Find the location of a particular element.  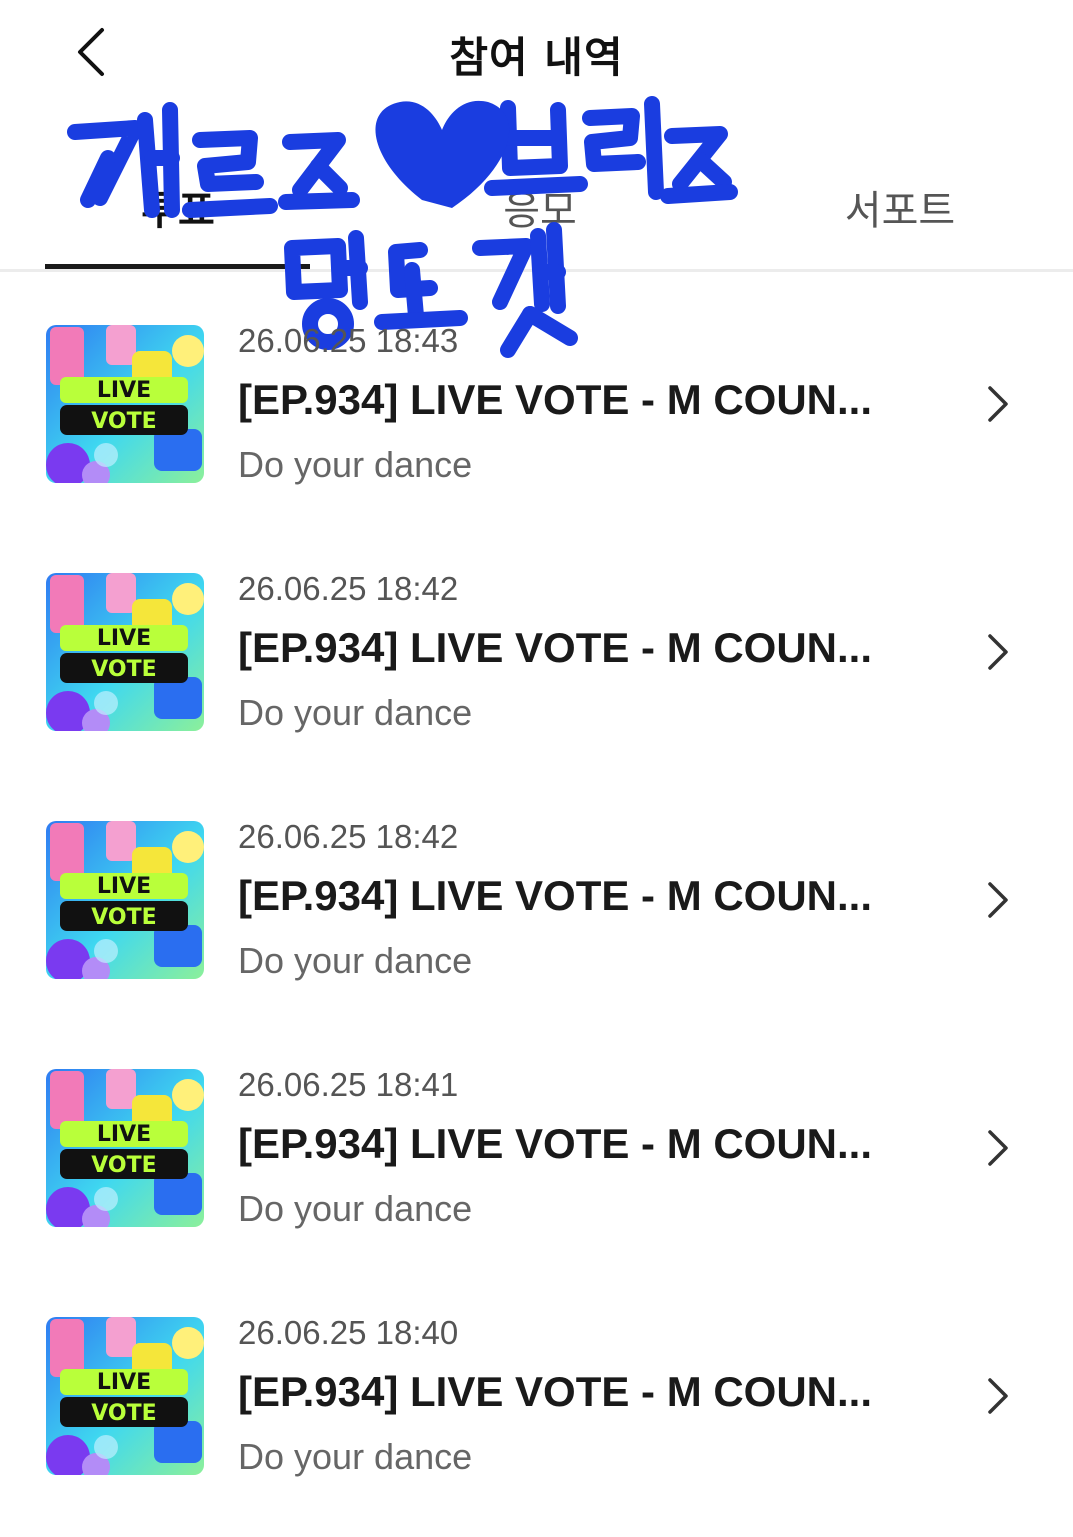

entry-date: 26.06.25 18:41 is located at coordinates (348, 1084).